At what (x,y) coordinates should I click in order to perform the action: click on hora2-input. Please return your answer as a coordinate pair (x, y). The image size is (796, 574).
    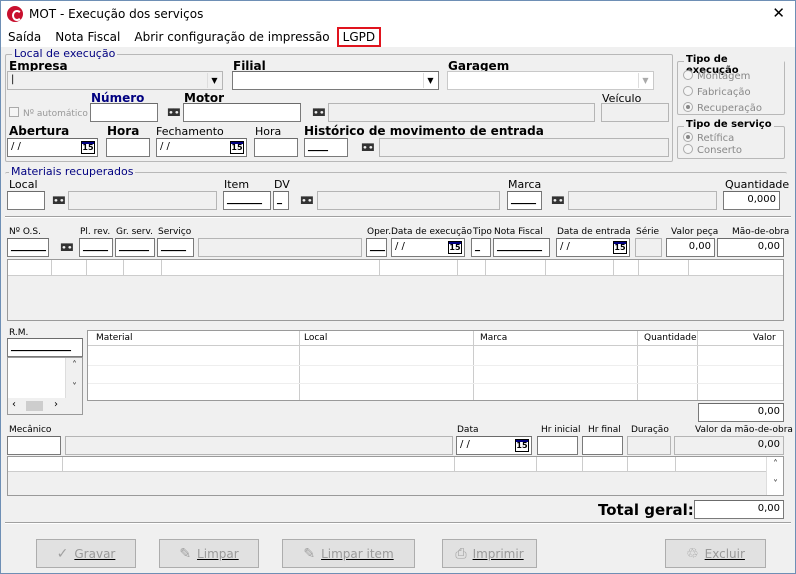
    Looking at the image, I should click on (276, 147).